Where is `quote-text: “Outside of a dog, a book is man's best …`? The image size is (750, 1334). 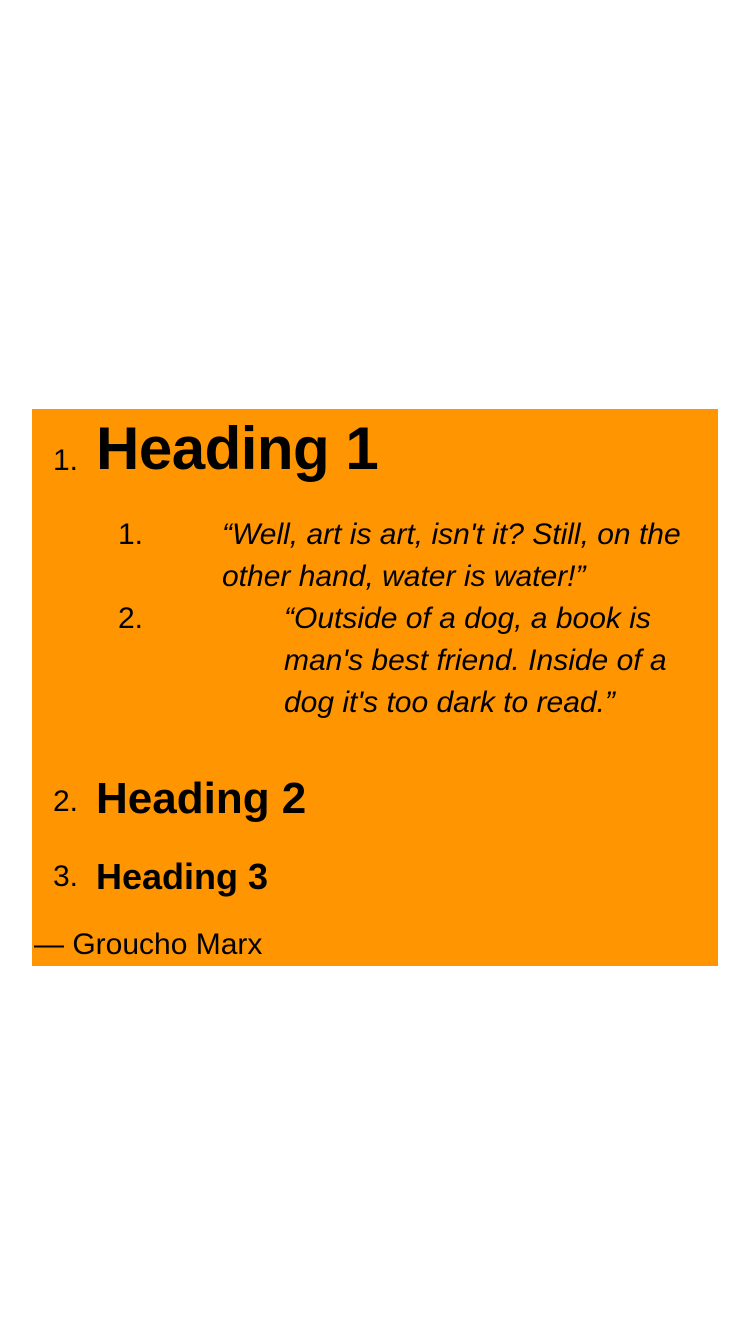 quote-text: “Outside of a dog, a book is man's best … is located at coordinates (475, 660).